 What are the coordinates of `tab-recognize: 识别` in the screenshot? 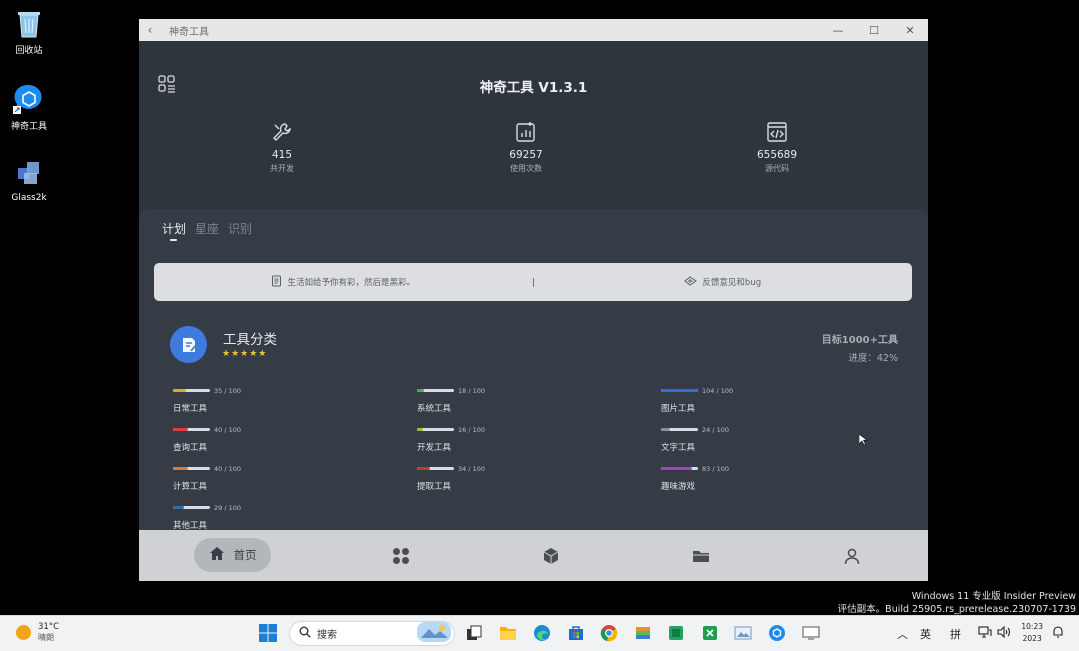 It's located at (240, 228).